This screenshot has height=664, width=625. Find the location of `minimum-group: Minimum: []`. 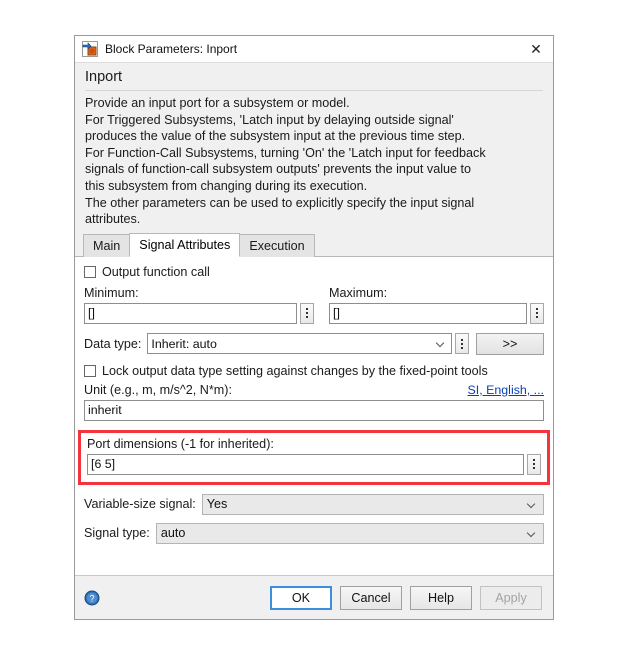

minimum-group: Minimum: [] is located at coordinates (199, 305).